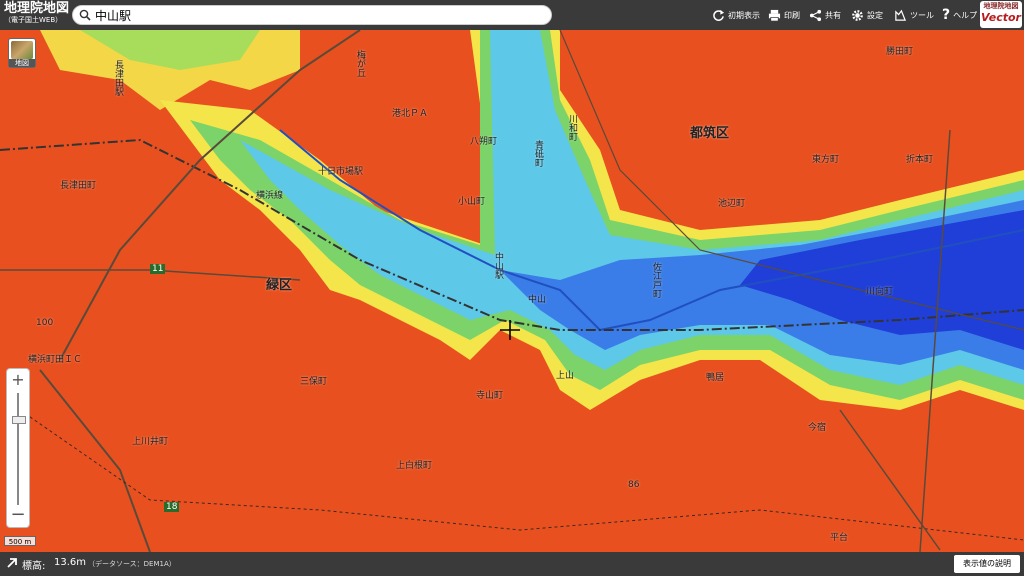 This screenshot has height=576, width=1024. I want to click on map-label: 折本町, so click(920, 160).